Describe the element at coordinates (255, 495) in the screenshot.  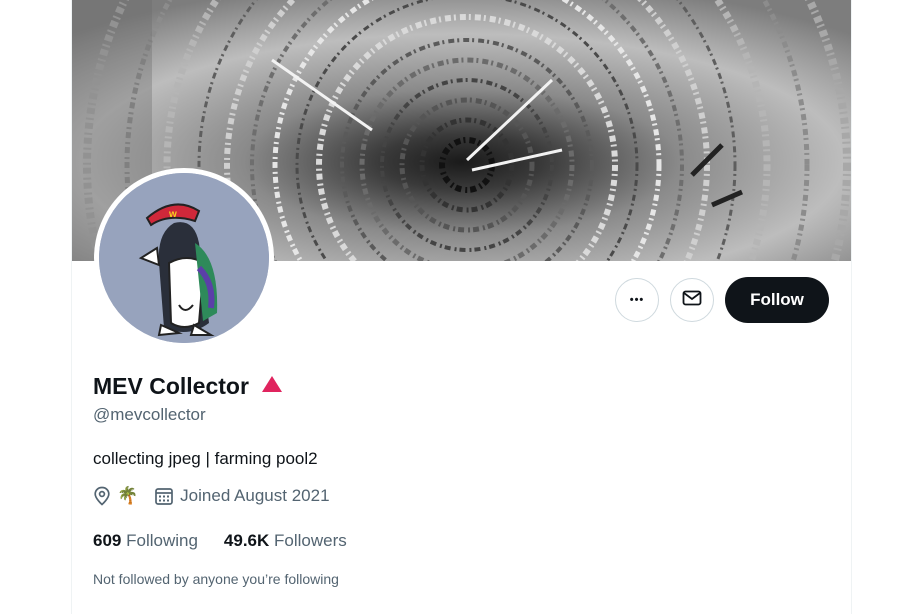
I see `joined-date: Joined August 2021` at that location.